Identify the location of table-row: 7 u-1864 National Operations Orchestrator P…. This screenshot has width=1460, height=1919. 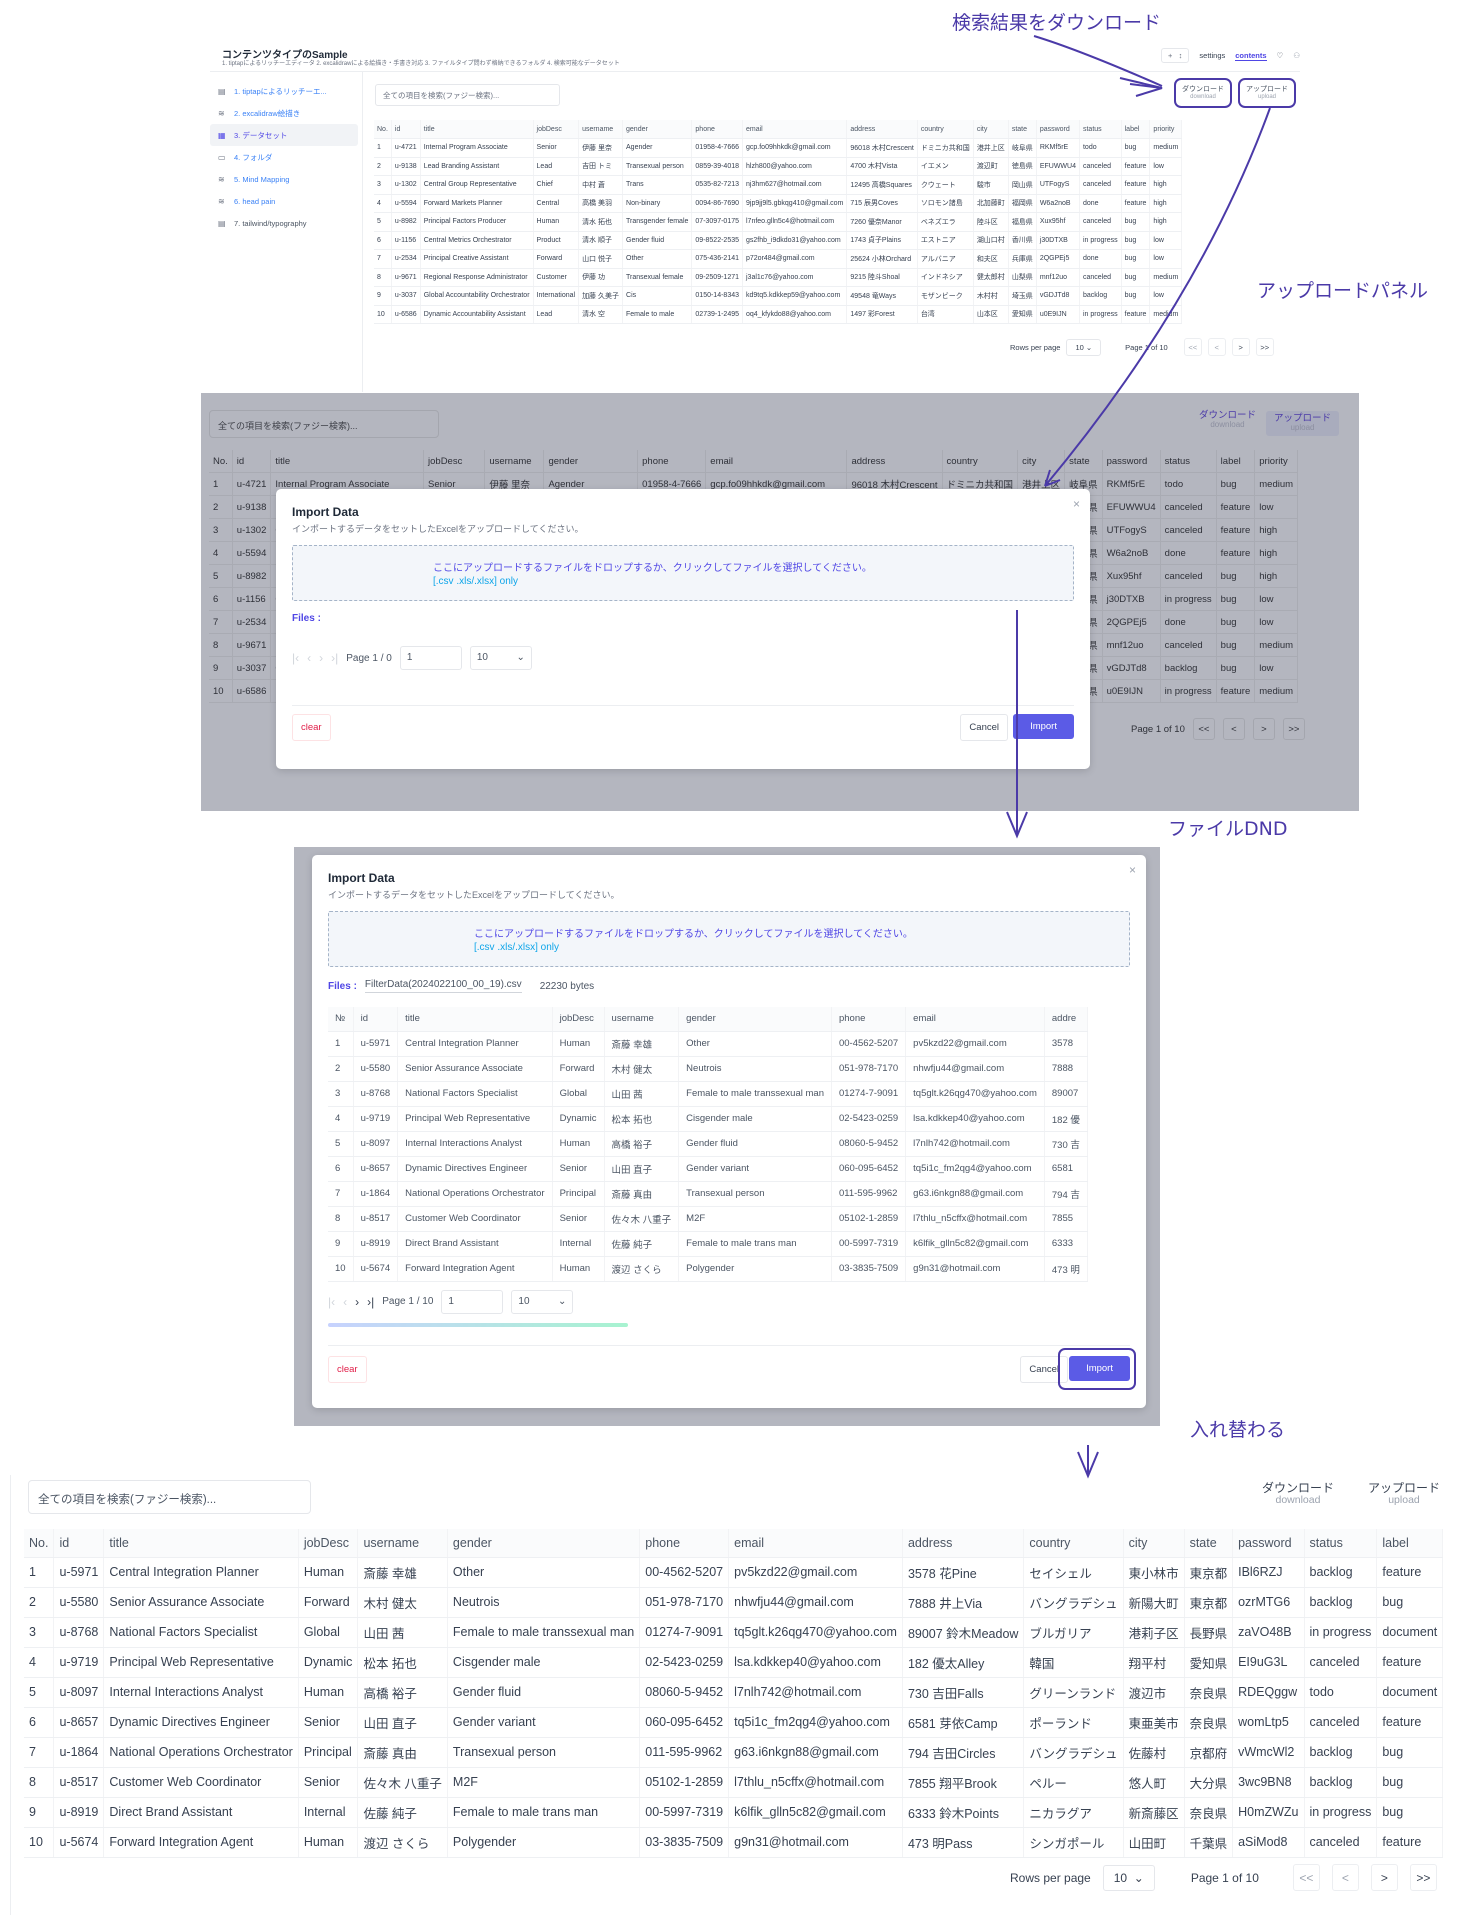
(708, 1194).